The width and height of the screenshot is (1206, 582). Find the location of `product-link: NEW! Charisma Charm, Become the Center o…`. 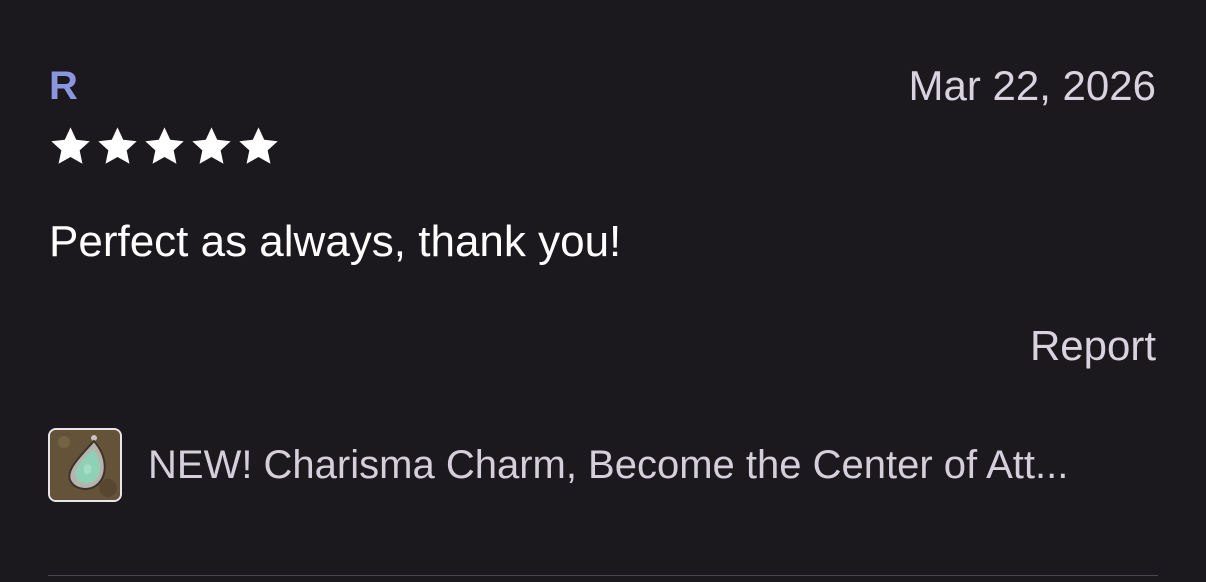

product-link: NEW! Charisma Charm, Become the Center o… is located at coordinates (603, 465).